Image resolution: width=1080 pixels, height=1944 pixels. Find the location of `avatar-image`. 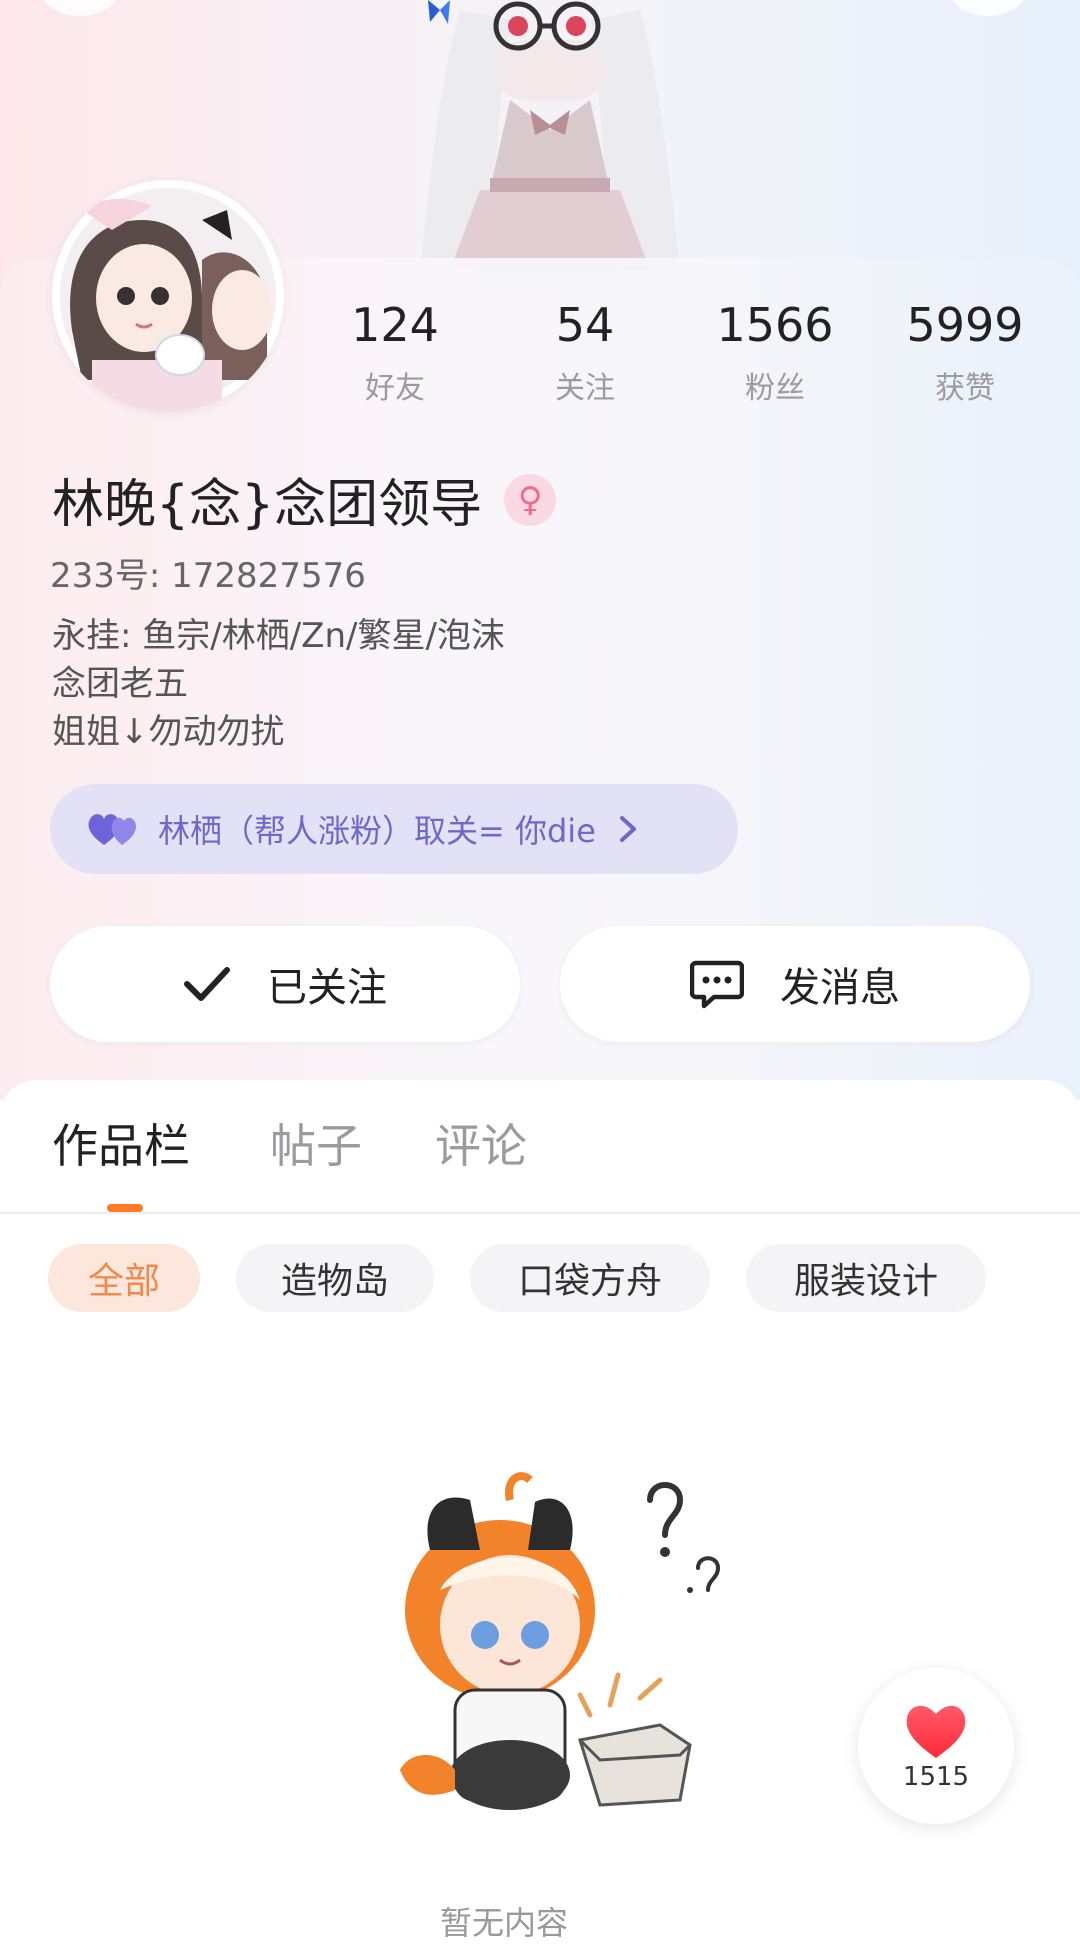

avatar-image is located at coordinates (168, 300).